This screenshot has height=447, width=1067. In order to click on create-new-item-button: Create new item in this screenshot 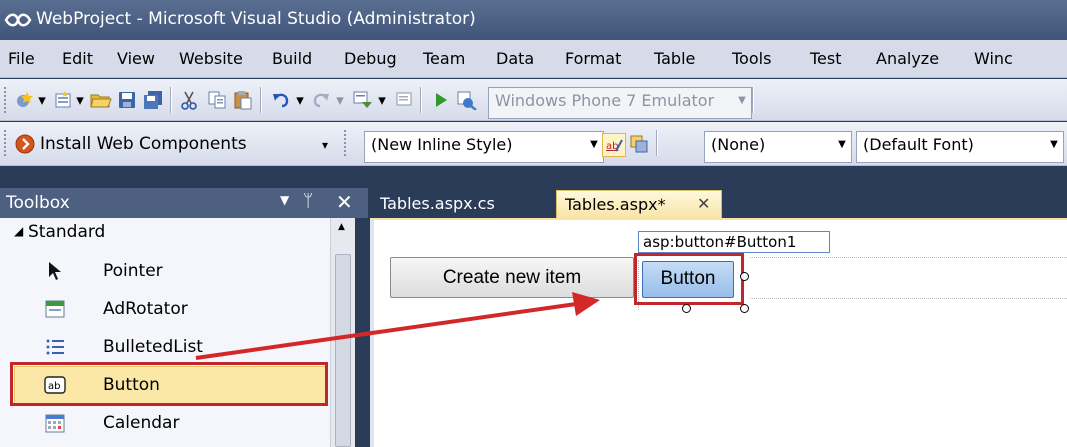, I will do `click(512, 277)`.